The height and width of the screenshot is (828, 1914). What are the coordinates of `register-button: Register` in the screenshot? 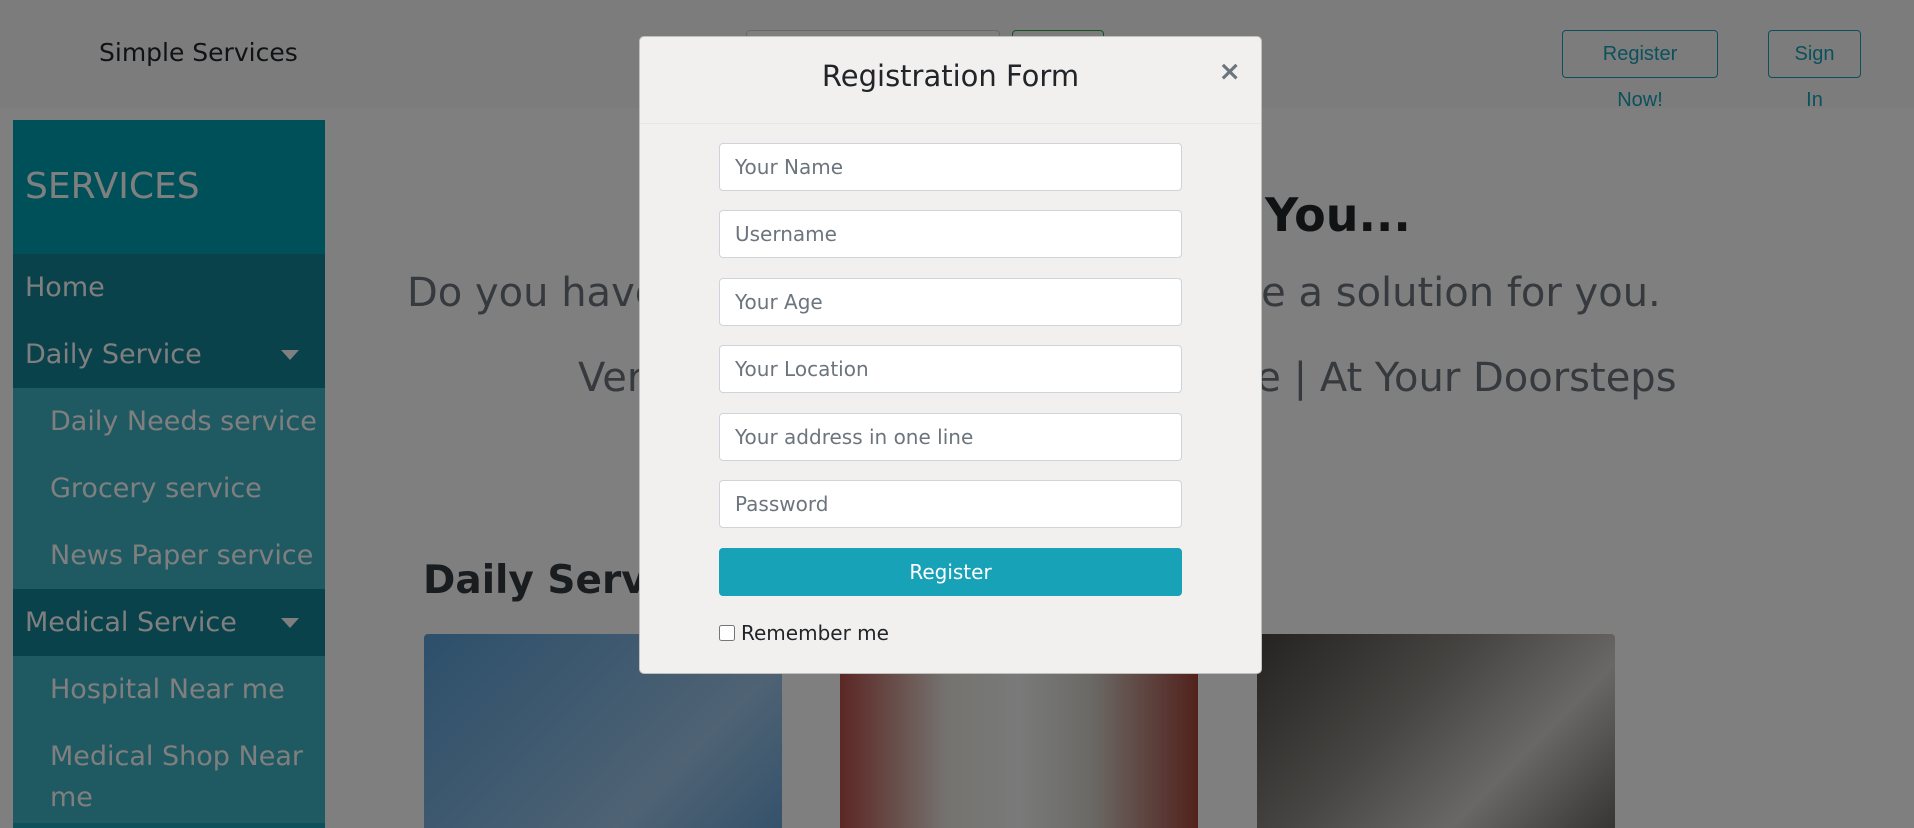 It's located at (950, 572).